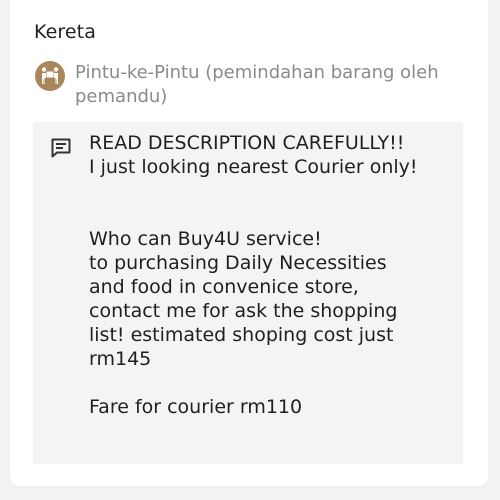  Describe the element at coordinates (61, 148) in the screenshot. I see `message-icon` at that location.